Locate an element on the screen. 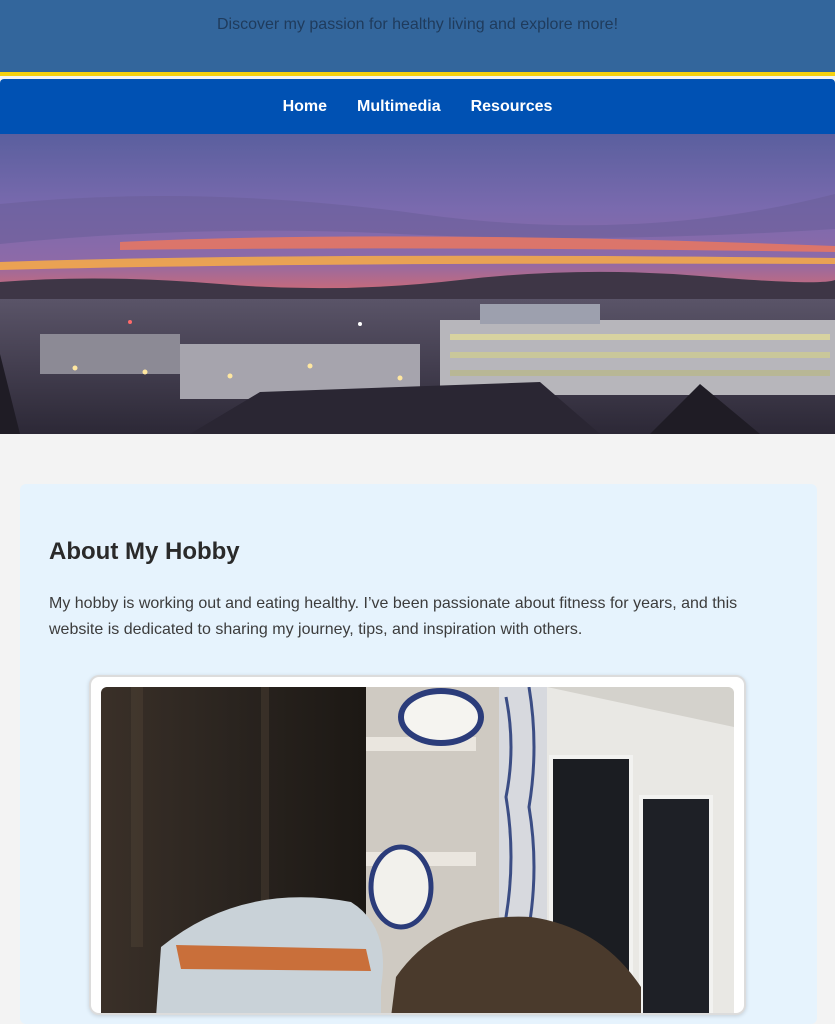 The width and height of the screenshot is (835, 1024). nav-link-resources: Resources is located at coordinates (512, 107).